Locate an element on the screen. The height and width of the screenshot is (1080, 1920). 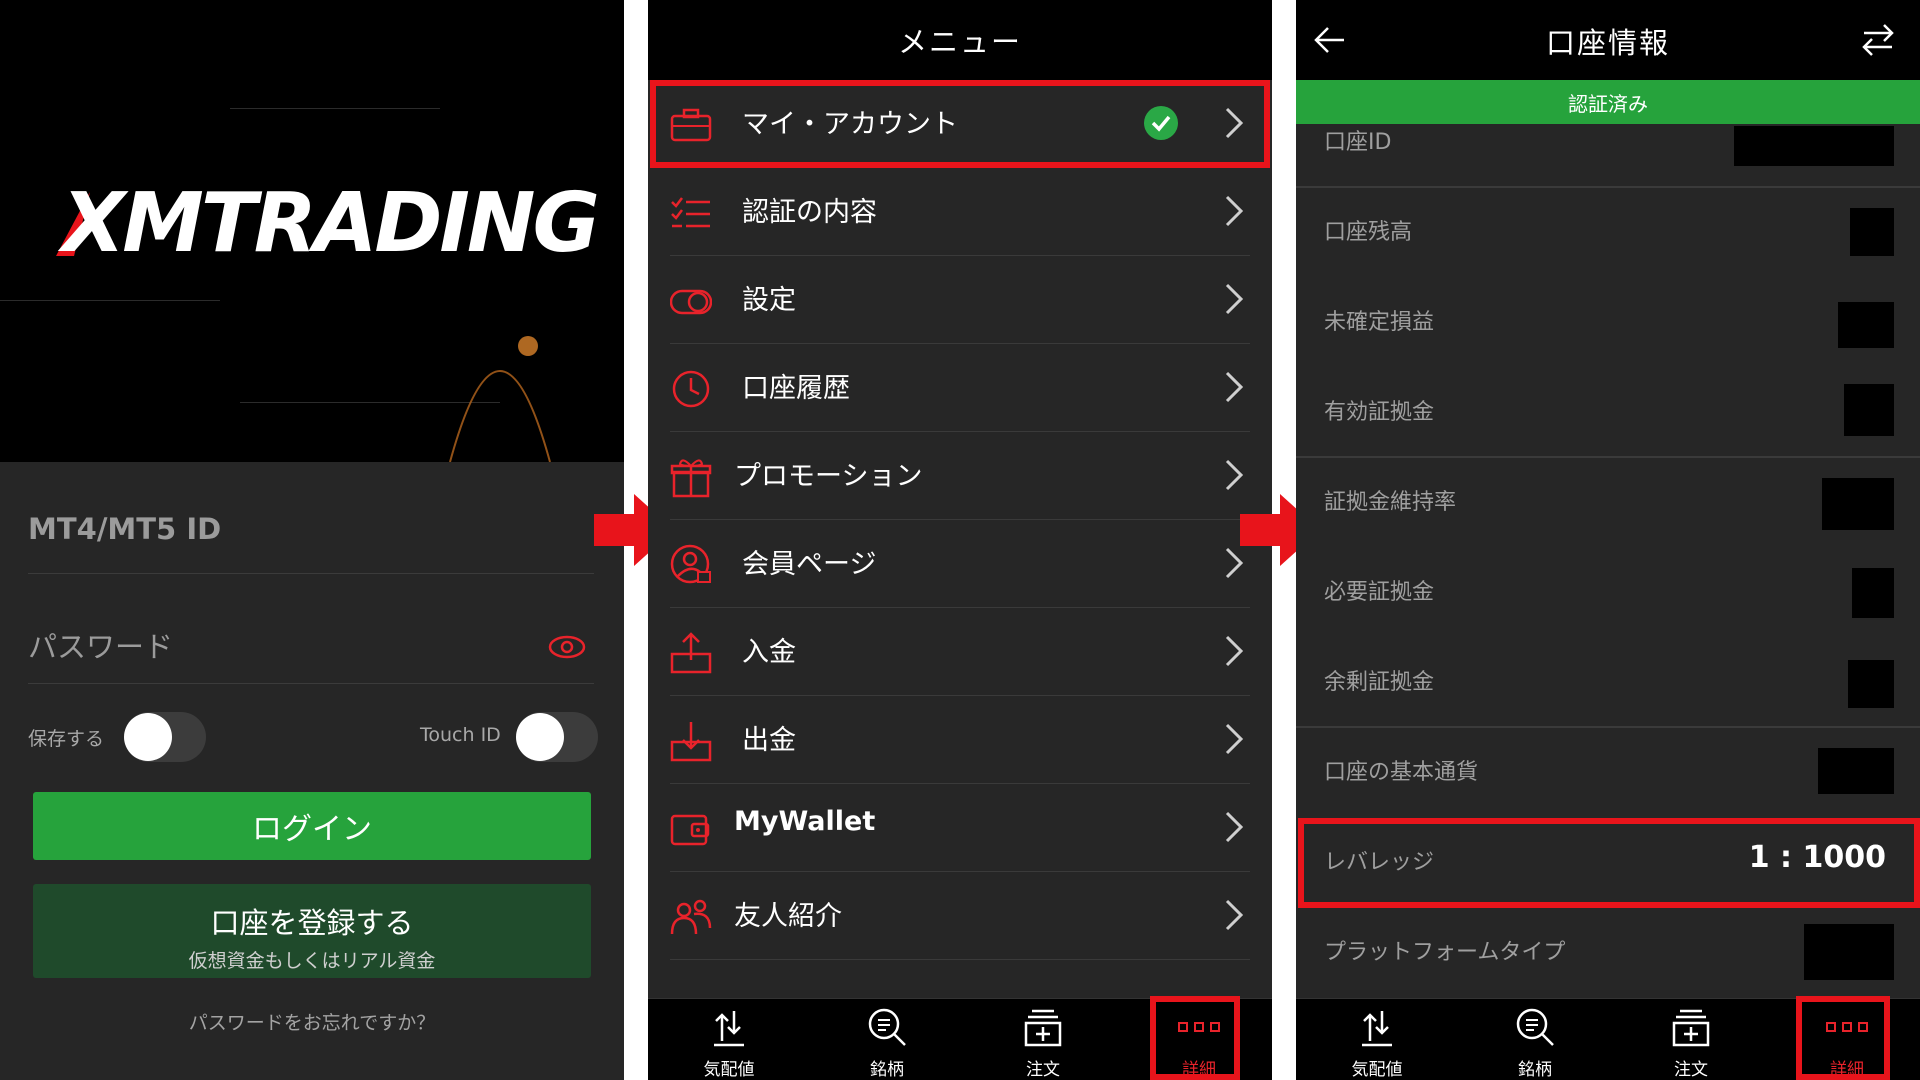
quotes-icon is located at coordinates (729, 1029).